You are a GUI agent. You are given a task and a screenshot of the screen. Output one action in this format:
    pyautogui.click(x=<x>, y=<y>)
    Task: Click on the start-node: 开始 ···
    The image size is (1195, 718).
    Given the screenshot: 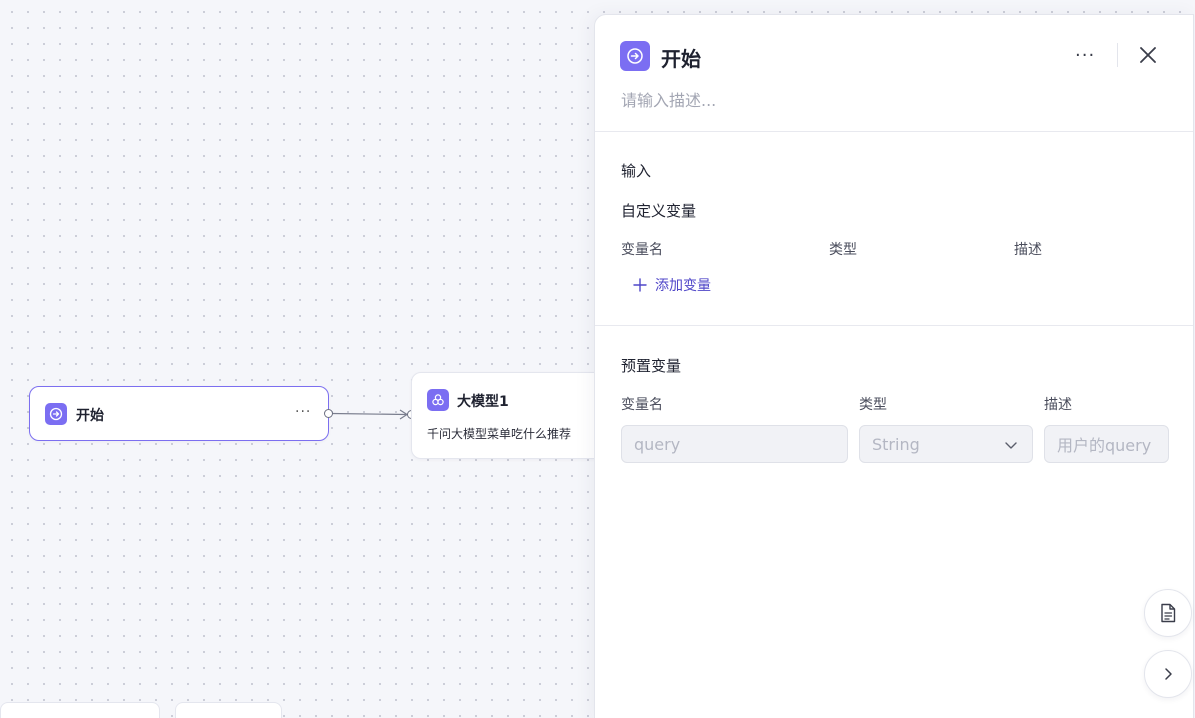 What is the action you would take?
    pyautogui.click(x=179, y=413)
    